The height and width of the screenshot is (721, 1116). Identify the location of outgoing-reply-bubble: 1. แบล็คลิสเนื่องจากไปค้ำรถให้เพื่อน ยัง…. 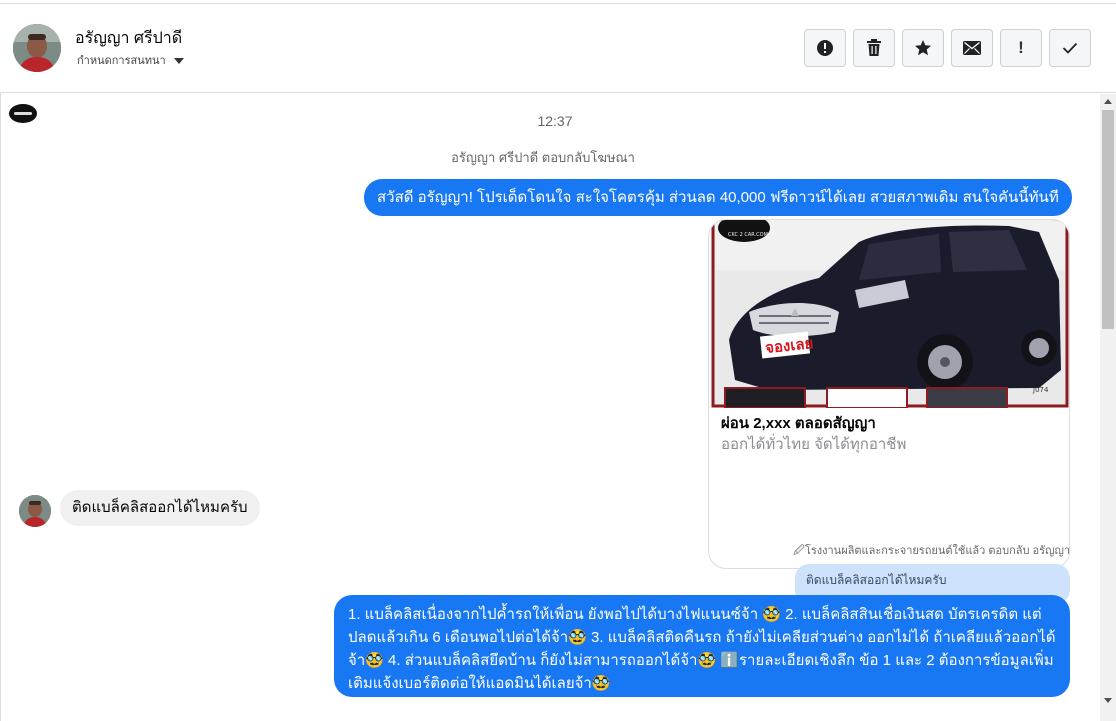
(702, 646).